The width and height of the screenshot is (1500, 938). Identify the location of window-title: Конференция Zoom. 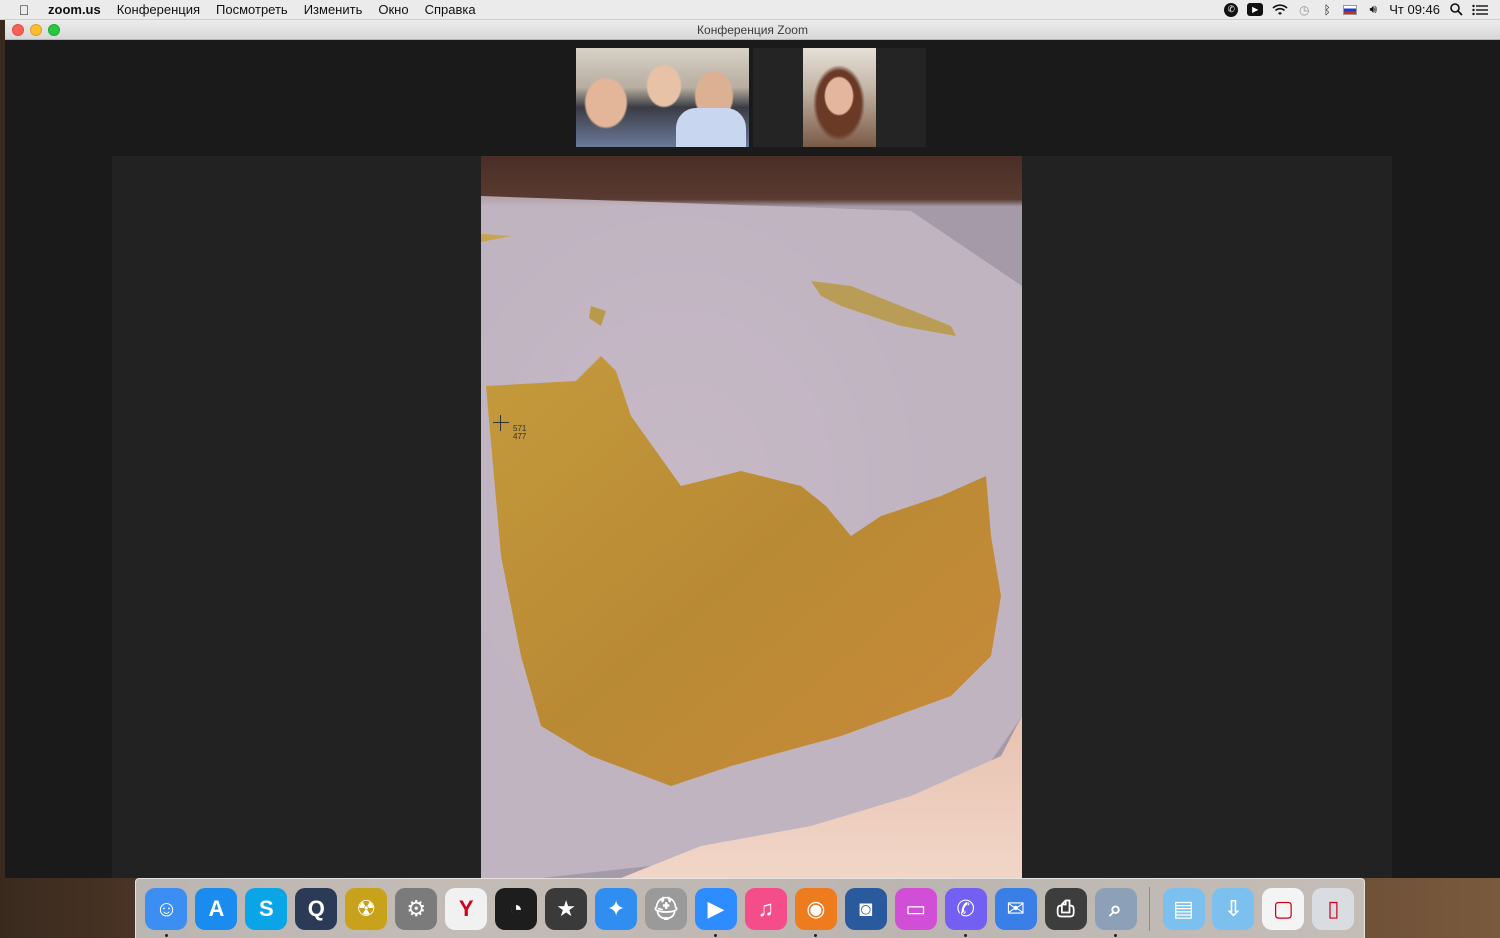
(752, 29).